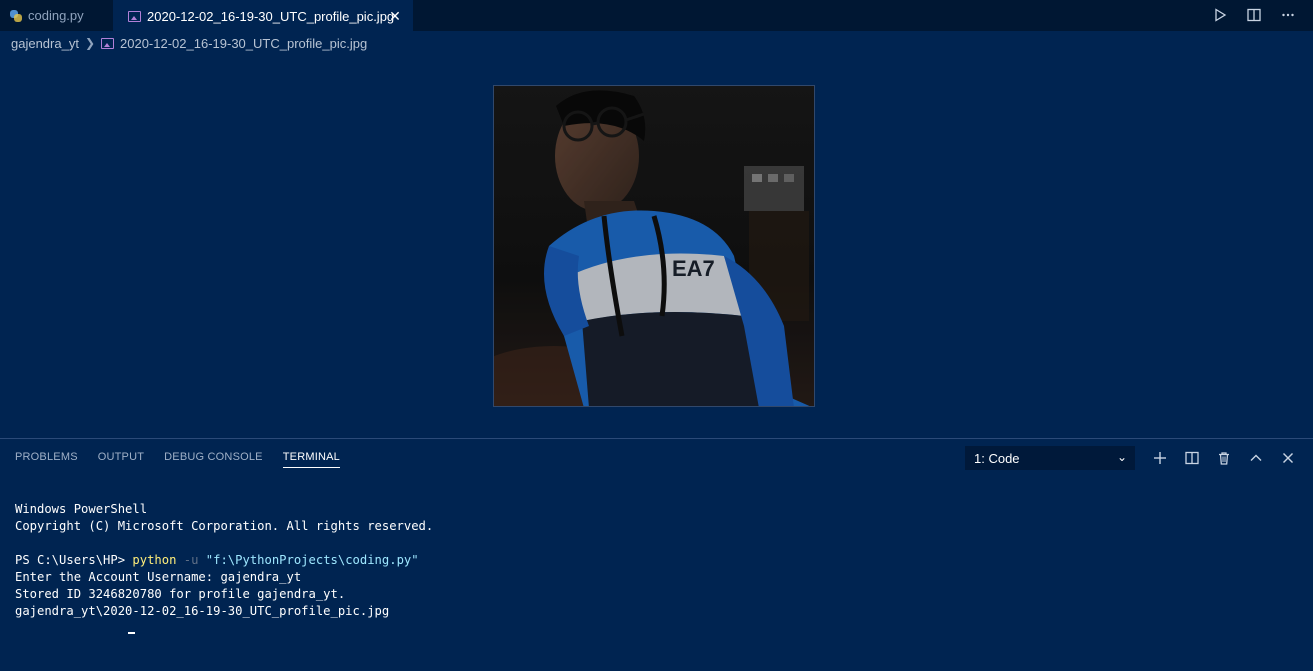  Describe the element at coordinates (121, 459) in the screenshot. I see `tab-output: OUTPUT` at that location.